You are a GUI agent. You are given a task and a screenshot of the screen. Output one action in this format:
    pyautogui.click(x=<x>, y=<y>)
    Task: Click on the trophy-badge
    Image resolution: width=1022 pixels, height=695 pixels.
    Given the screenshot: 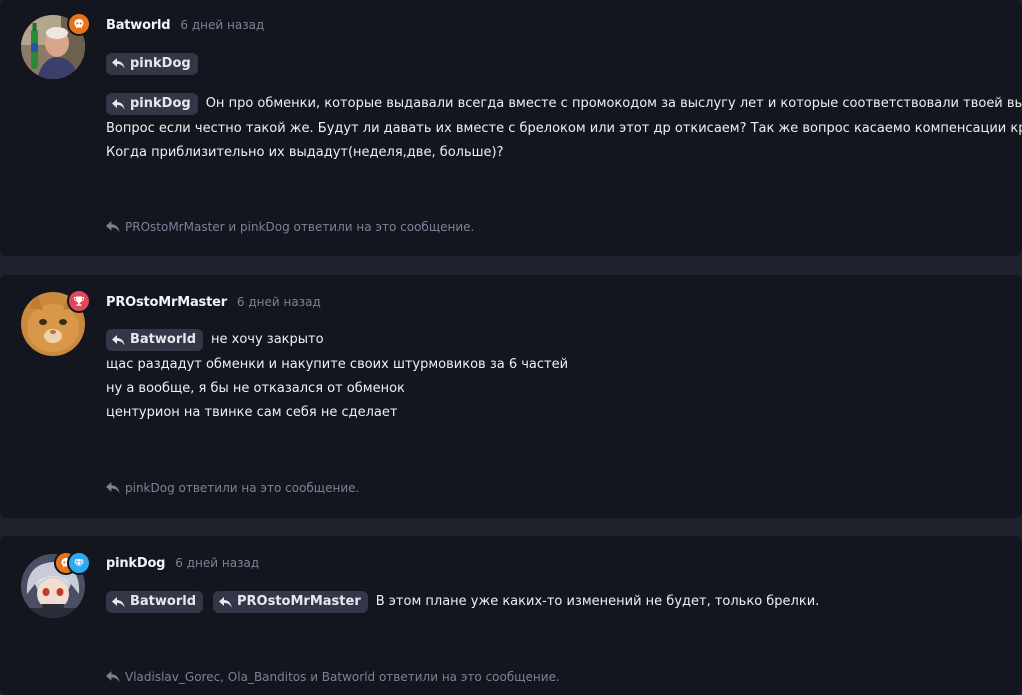 What is the action you would take?
    pyautogui.click(x=79, y=301)
    